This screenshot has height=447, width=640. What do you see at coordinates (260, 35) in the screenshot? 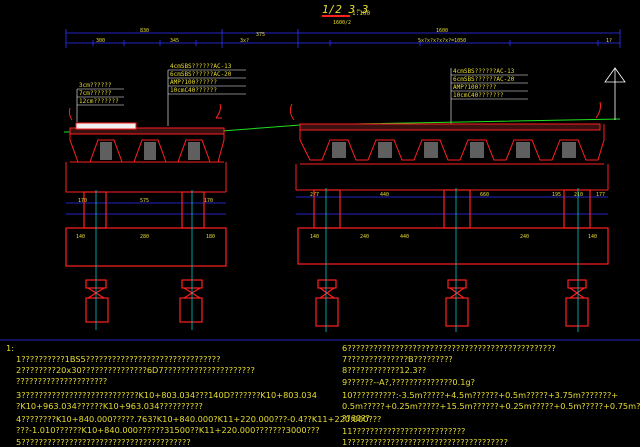
I see `dim-top-3: 375` at bounding box center [260, 35].